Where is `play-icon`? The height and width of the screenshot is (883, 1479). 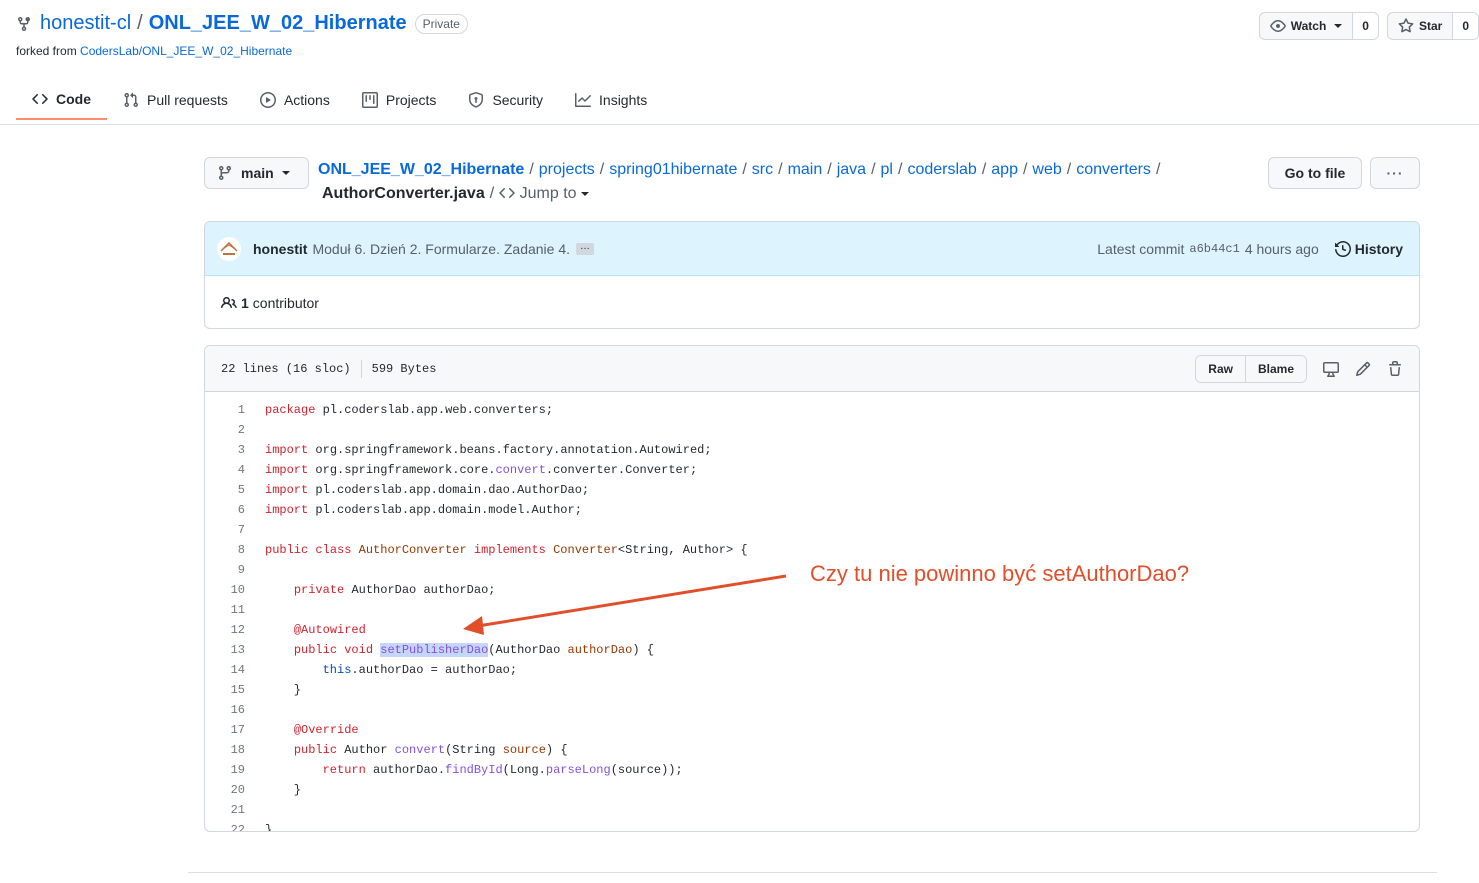 play-icon is located at coordinates (267, 100).